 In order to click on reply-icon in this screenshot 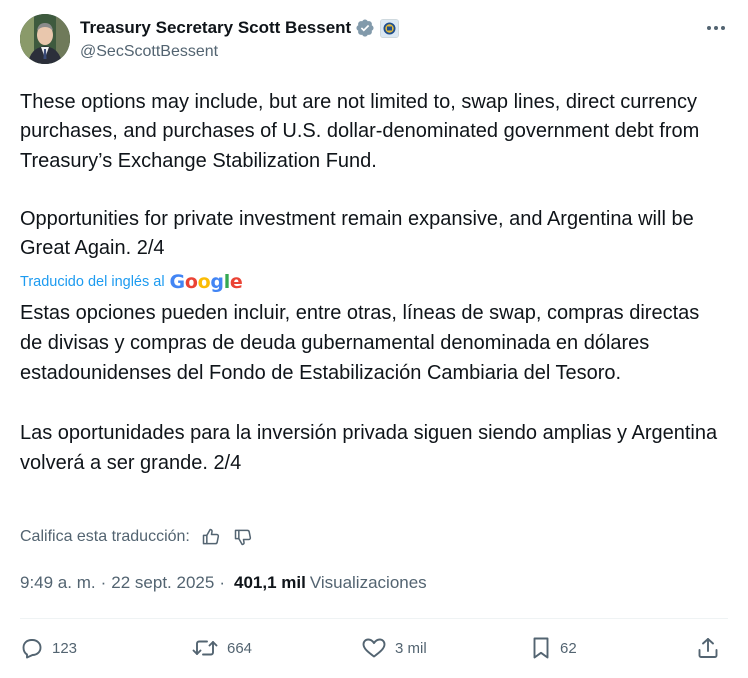, I will do `click(32, 649)`.